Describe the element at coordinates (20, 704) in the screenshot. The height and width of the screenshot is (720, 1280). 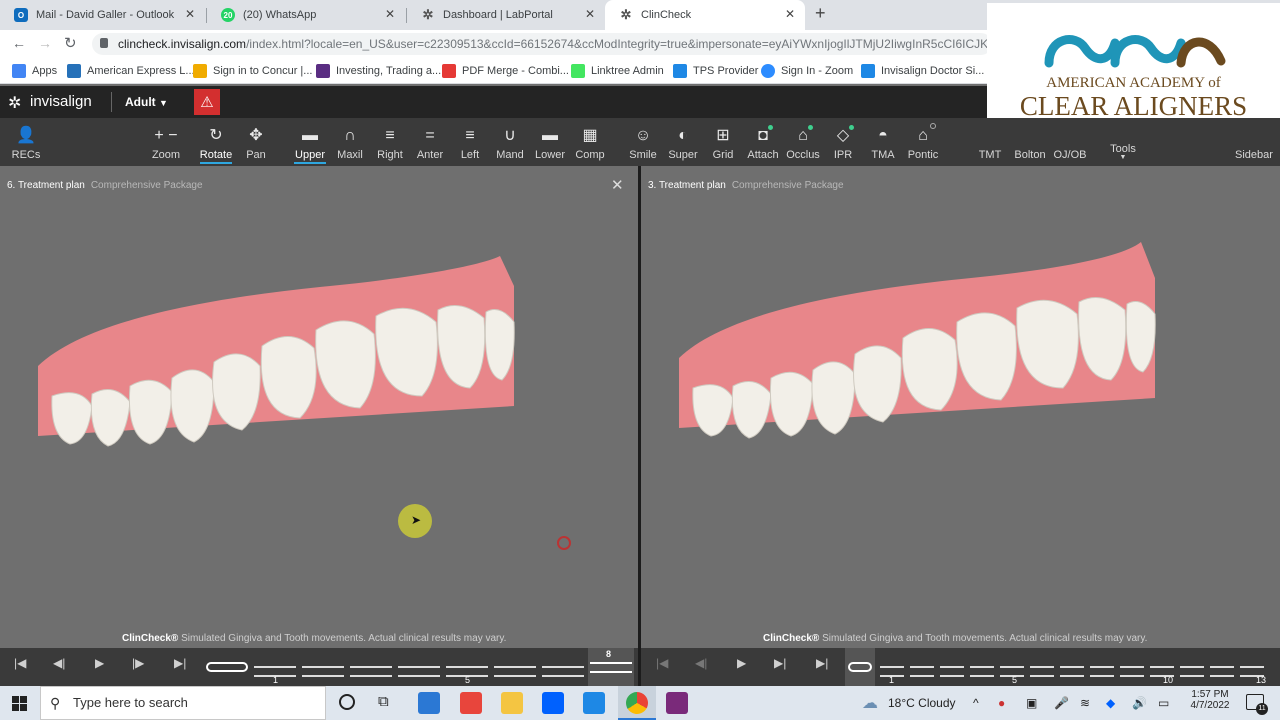
I see `windows-start-icon` at that location.